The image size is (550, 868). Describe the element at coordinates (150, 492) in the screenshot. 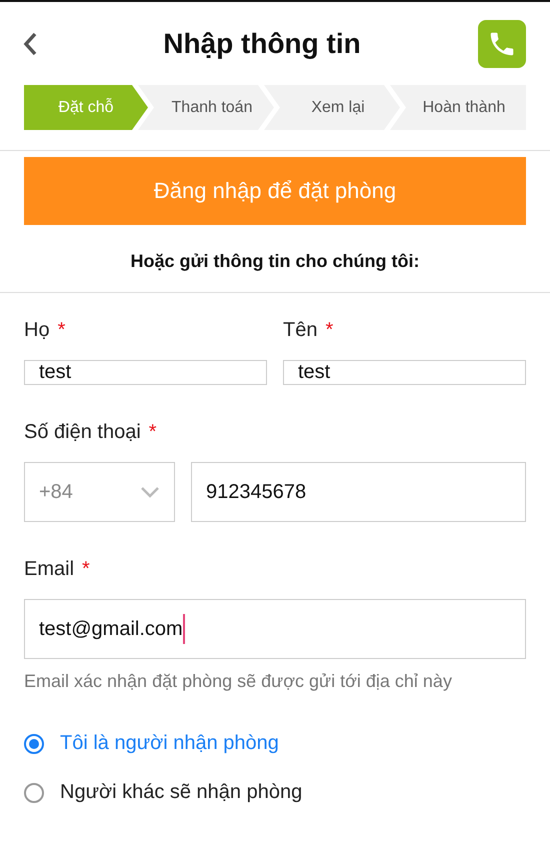

I see `chevron-down-icon` at that location.